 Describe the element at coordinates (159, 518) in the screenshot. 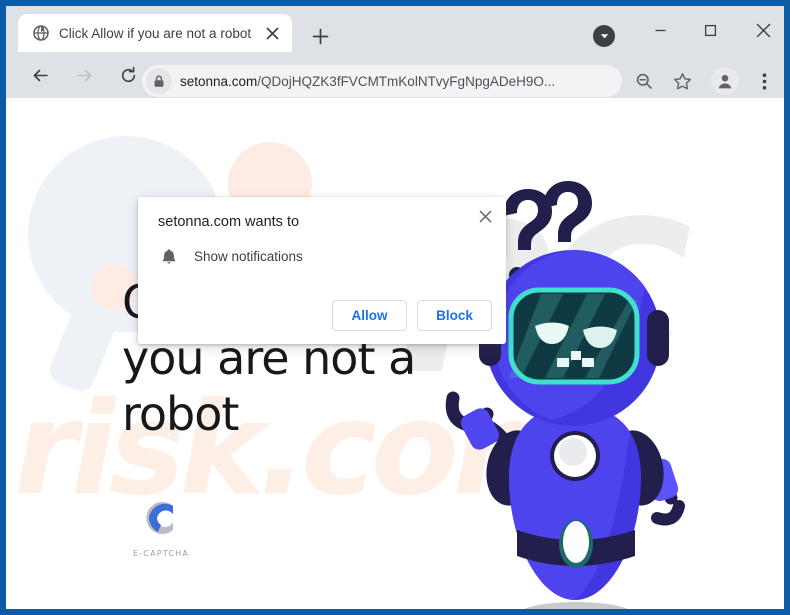

I see `e-captcha-c-logo` at that location.